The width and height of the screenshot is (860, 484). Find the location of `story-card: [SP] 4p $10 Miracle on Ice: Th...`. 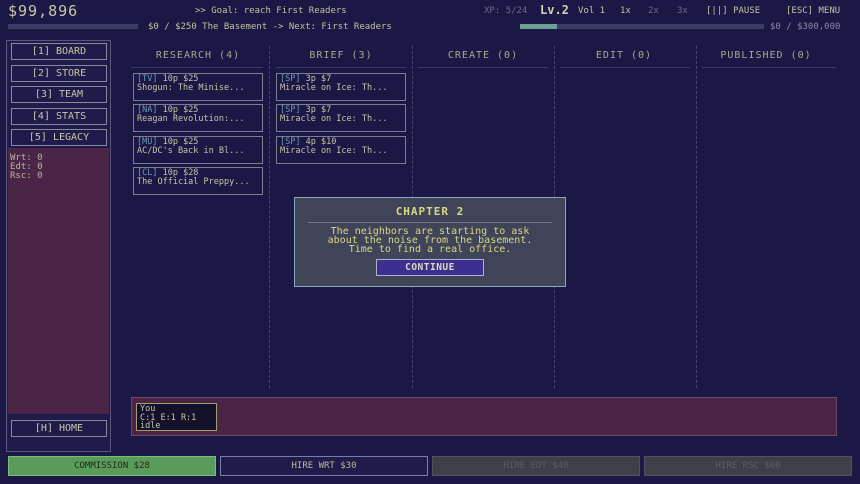

story-card: [SP] 4p $10 Miracle on Ice: Th... is located at coordinates (341, 150).